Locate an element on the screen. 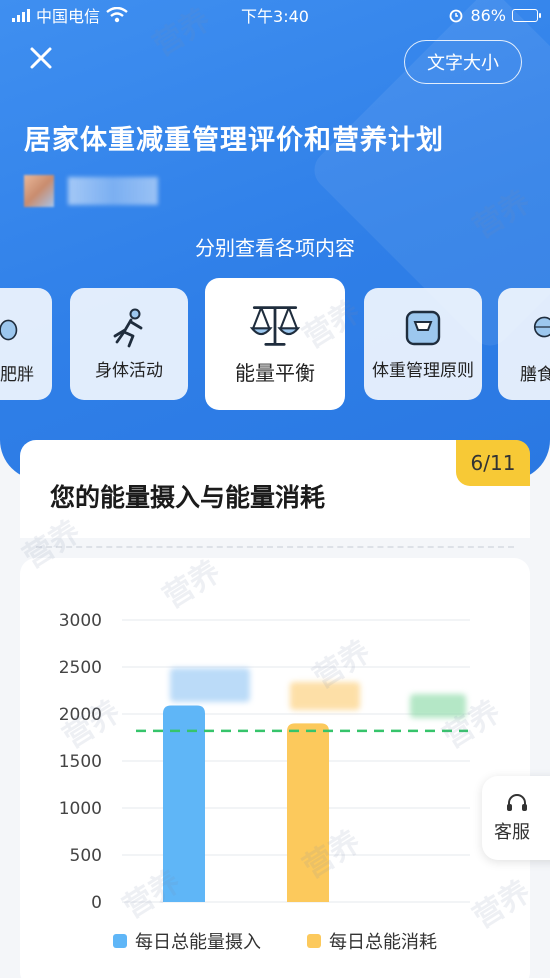 The width and height of the screenshot is (550, 978). weighing-scale-icon is located at coordinates (423, 327).